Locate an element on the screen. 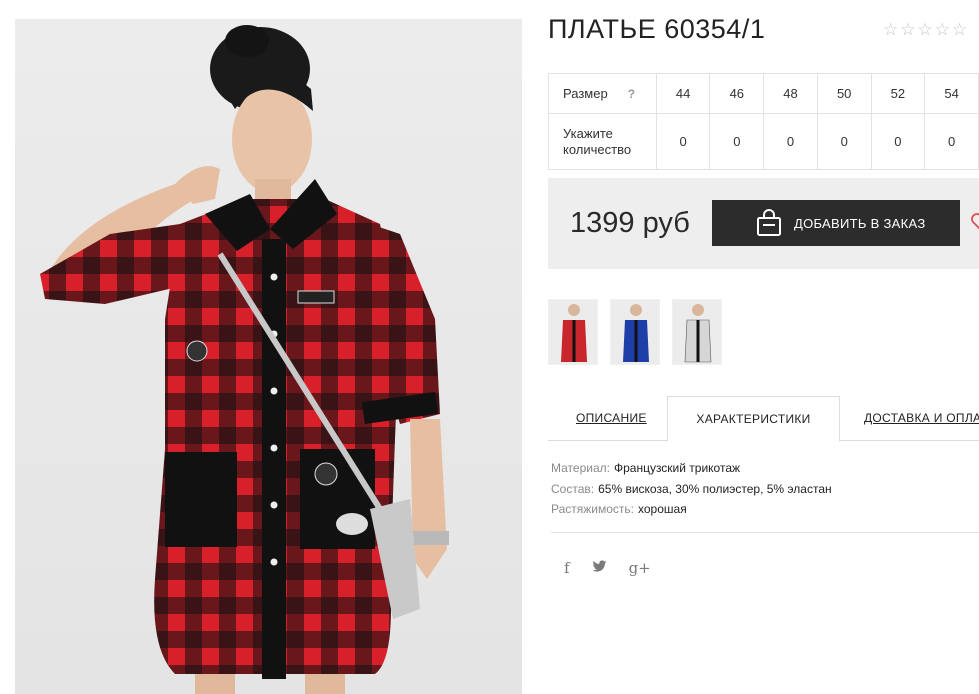 This screenshot has height=694, width=979. thumbnail-red-dress is located at coordinates (573, 332).